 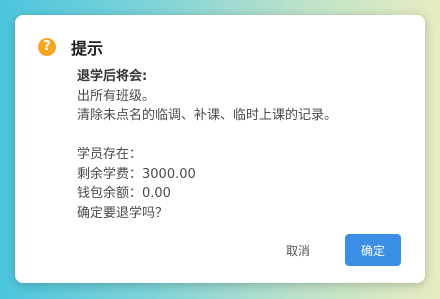 What do you see at coordinates (207, 115) in the screenshot?
I see `message-line: 清除未点名的临调、补课、临时上课的记录。` at bounding box center [207, 115].